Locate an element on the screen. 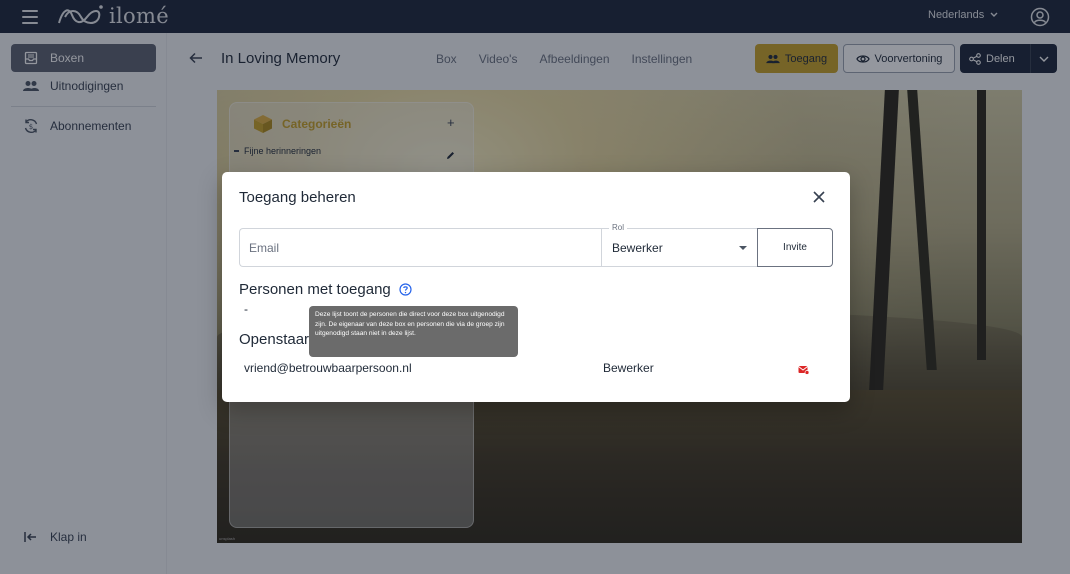 Image resolution: width=1070 pixels, height=574 pixels. email-field is located at coordinates (420, 247).